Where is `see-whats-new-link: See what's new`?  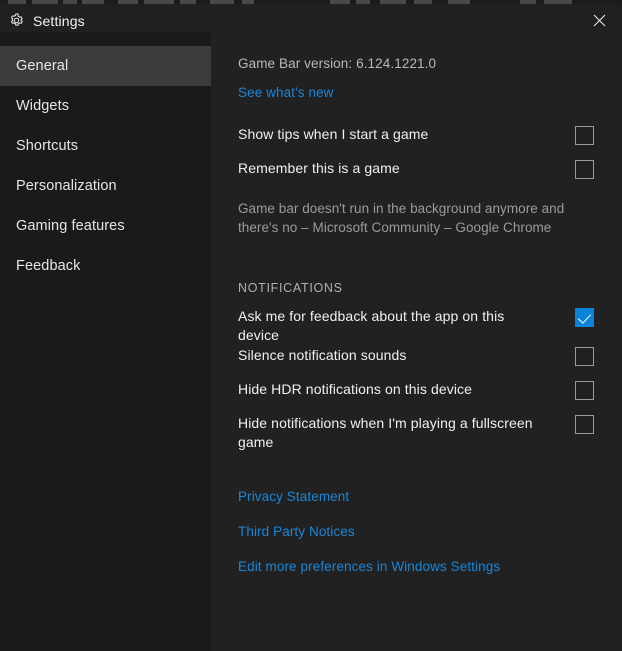 see-whats-new-link: See what's new is located at coordinates (286, 92).